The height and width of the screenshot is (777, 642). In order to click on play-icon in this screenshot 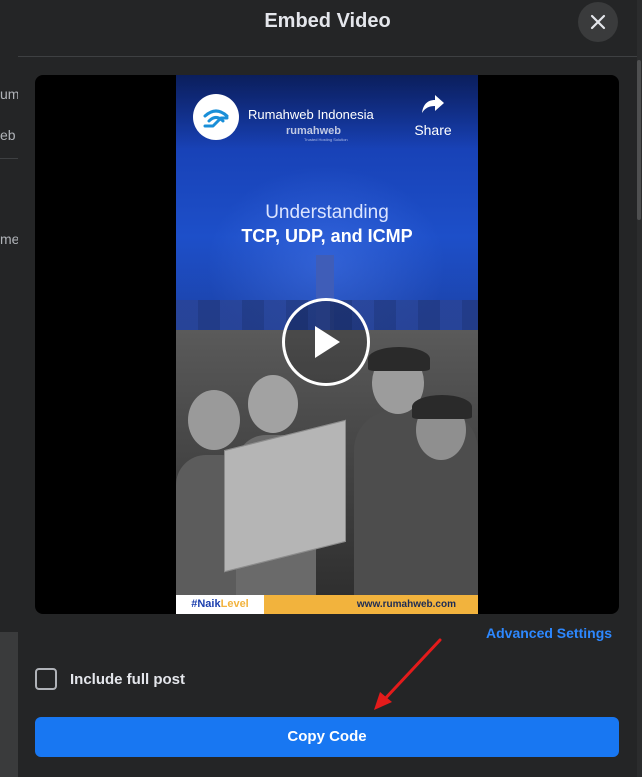, I will do `click(327, 342)`.